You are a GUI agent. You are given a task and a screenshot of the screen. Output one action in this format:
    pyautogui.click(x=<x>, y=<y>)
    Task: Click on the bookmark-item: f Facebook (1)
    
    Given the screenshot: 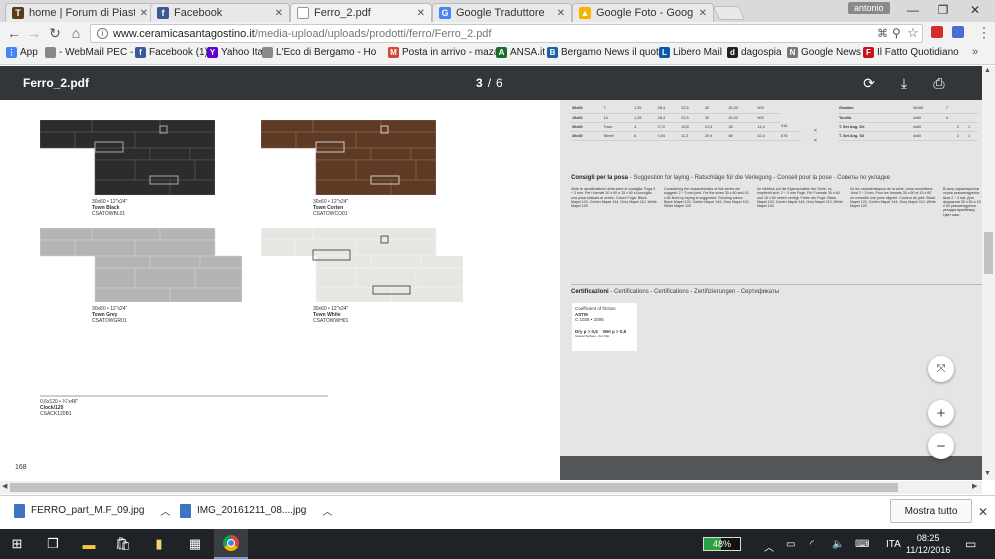 What is the action you would take?
    pyautogui.click(x=171, y=52)
    